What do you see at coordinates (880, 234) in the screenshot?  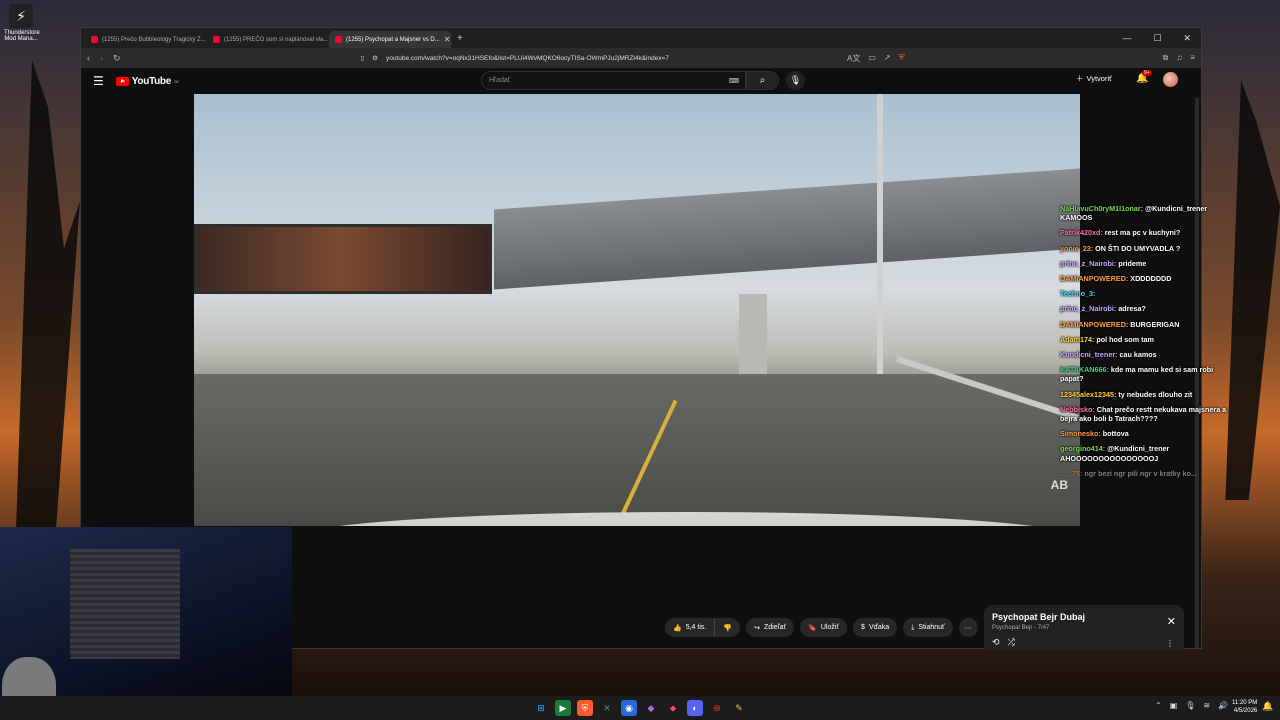 I see `video-scene-pole` at bounding box center [880, 234].